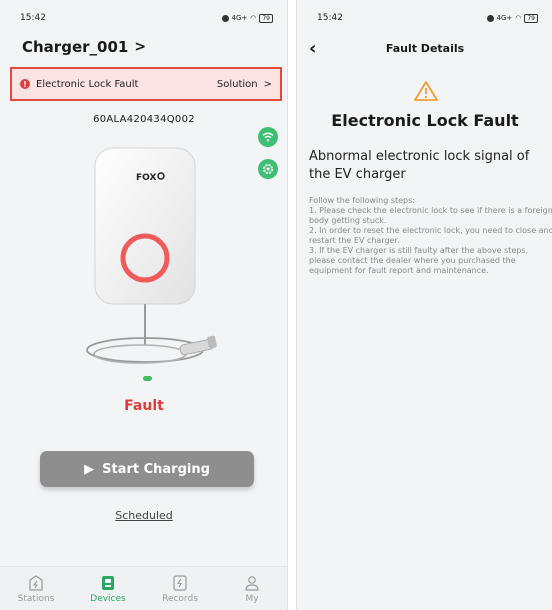  Describe the element at coordinates (108, 583) in the screenshot. I see `device-icon` at that location.